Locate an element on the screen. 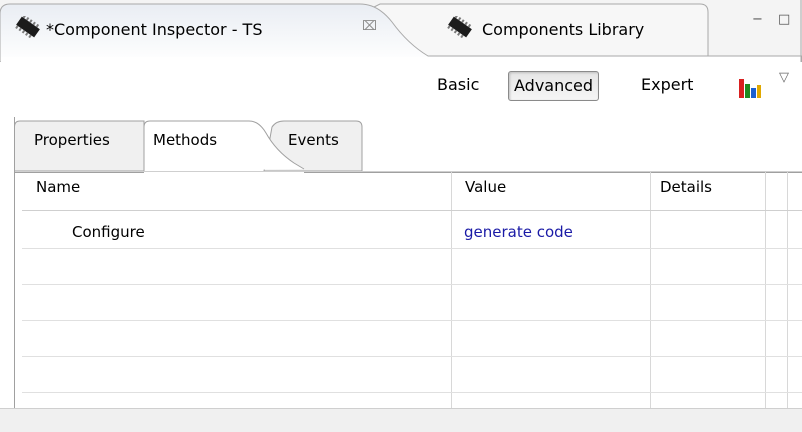  column-header-details: Details is located at coordinates (686, 187).